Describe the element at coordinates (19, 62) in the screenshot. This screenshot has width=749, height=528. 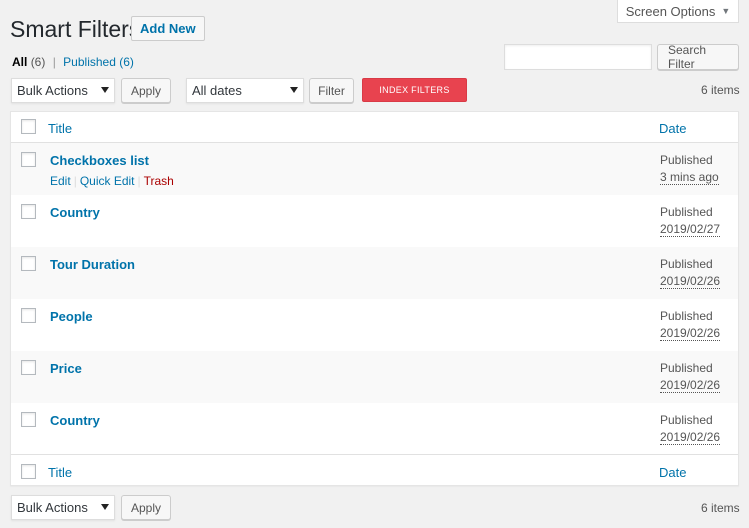
I see `view-all-link: All` at that location.